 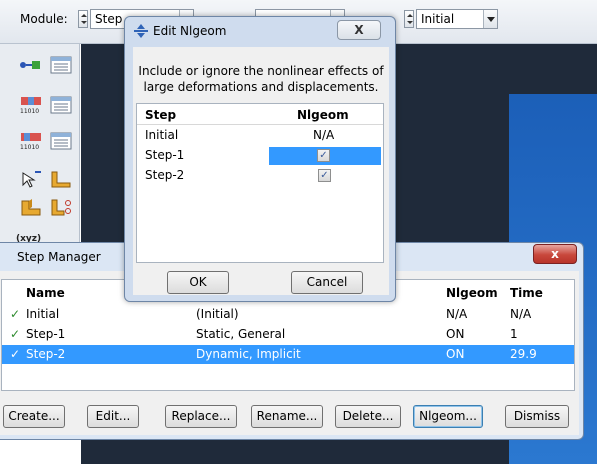 What do you see at coordinates (260, 31) in the screenshot?
I see `edit-nlgeom-titlebar: Edit Nlgeom X` at bounding box center [260, 31].